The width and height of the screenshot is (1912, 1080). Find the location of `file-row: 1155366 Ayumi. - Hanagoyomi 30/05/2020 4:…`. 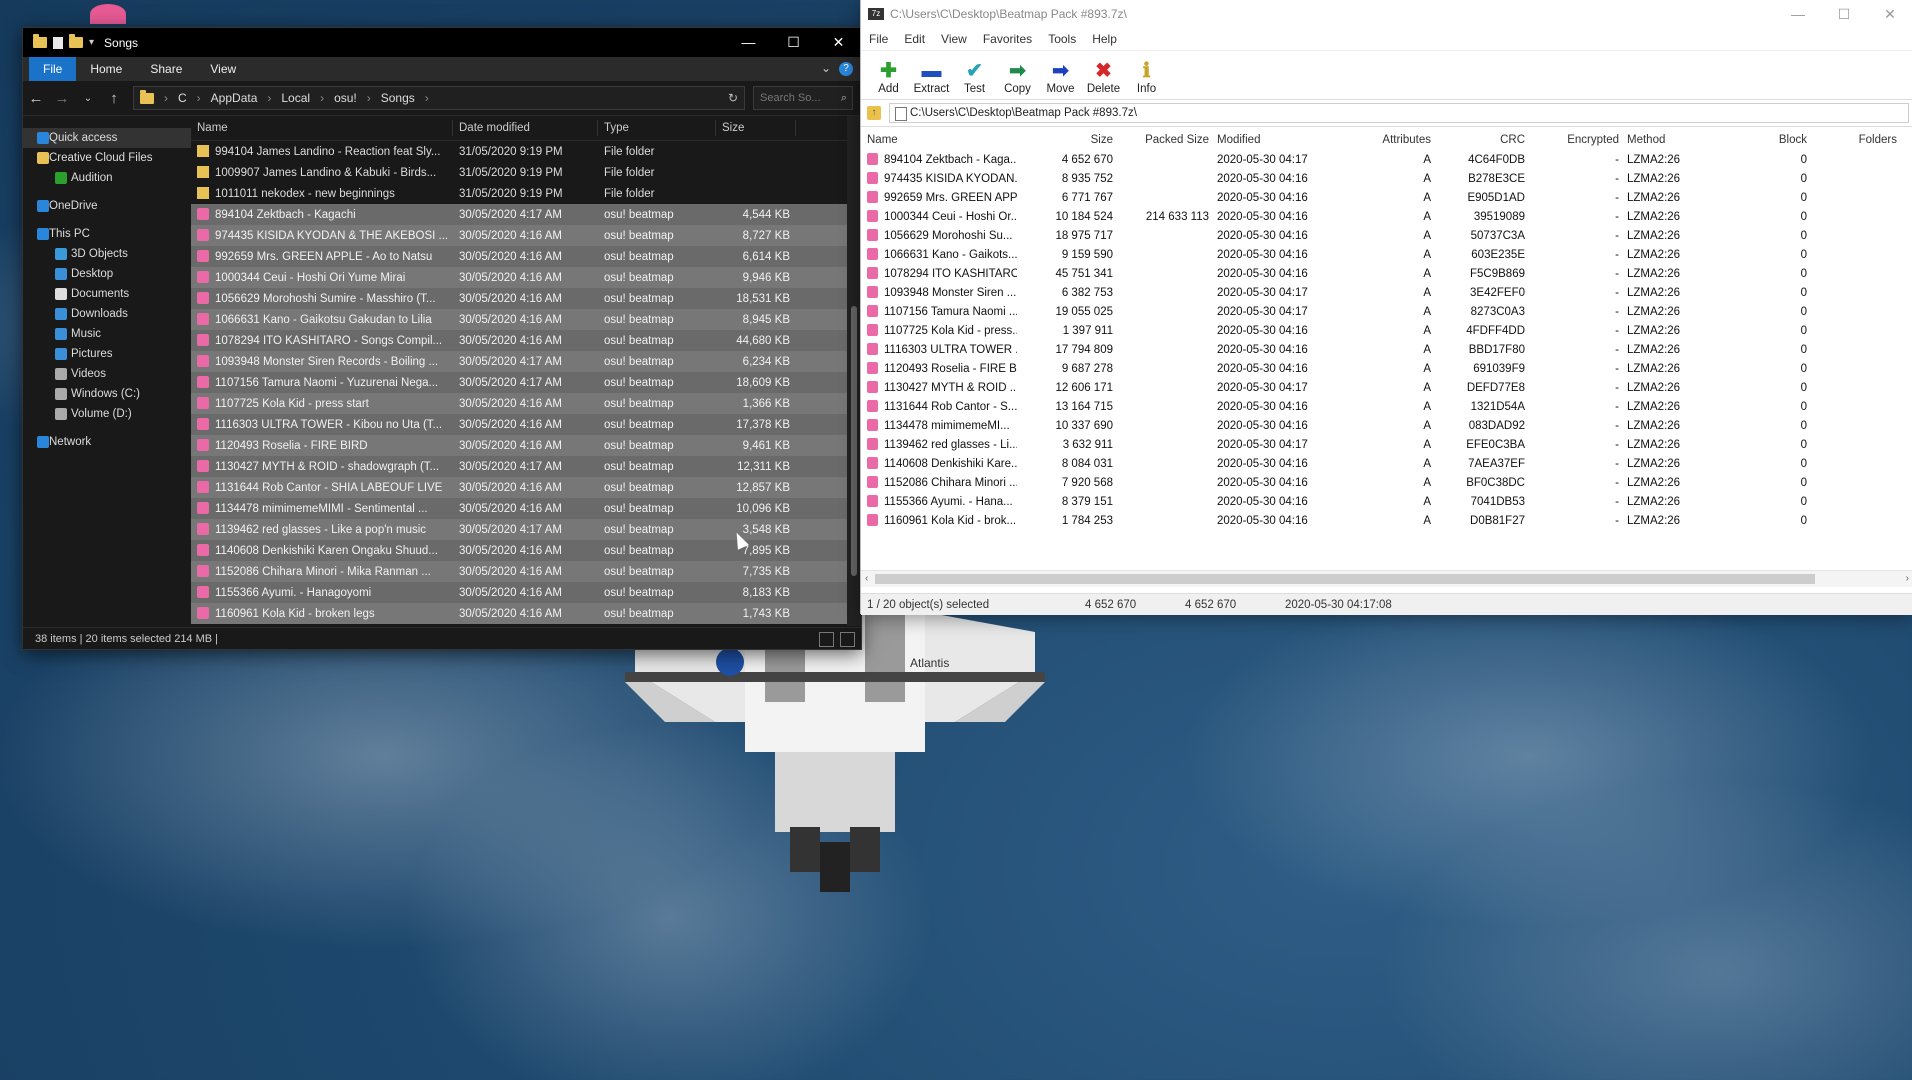

file-row: 1155366 Ayumi. - Hanagoyomi 30/05/2020 4:… is located at coordinates (526, 592).